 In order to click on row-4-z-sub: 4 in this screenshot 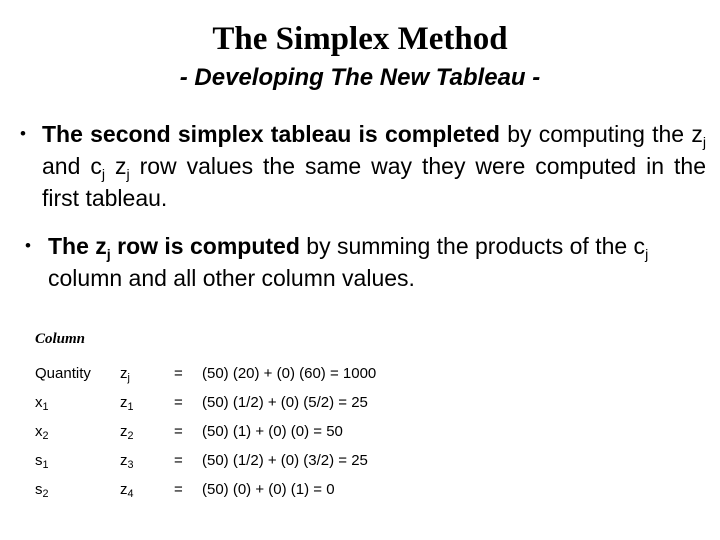, I will do `click(130, 494)`.